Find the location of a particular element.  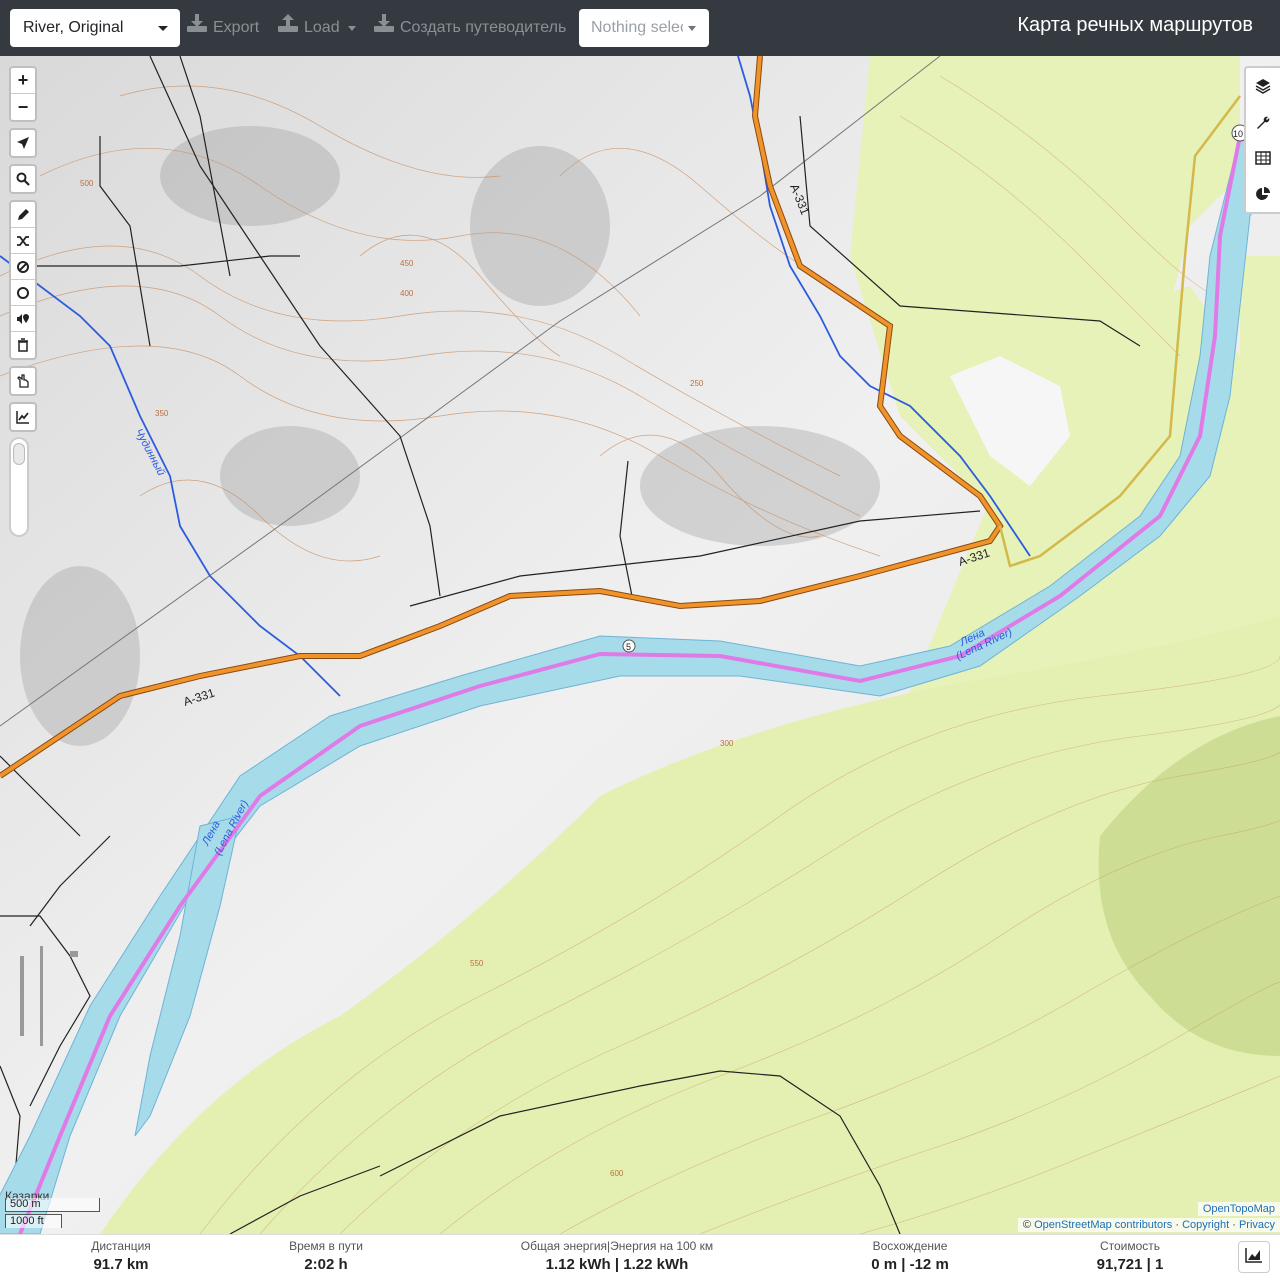

contour-label: 450 is located at coordinates (407, 263).